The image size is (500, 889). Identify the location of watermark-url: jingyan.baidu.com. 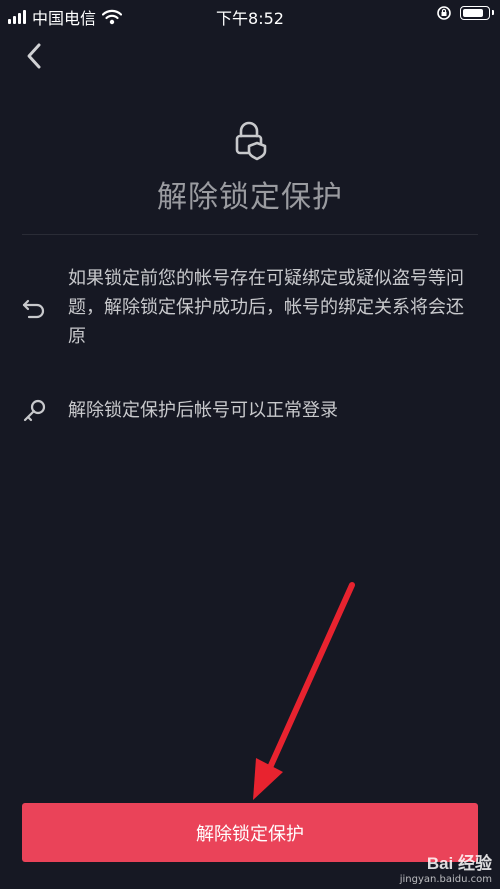
(445, 879).